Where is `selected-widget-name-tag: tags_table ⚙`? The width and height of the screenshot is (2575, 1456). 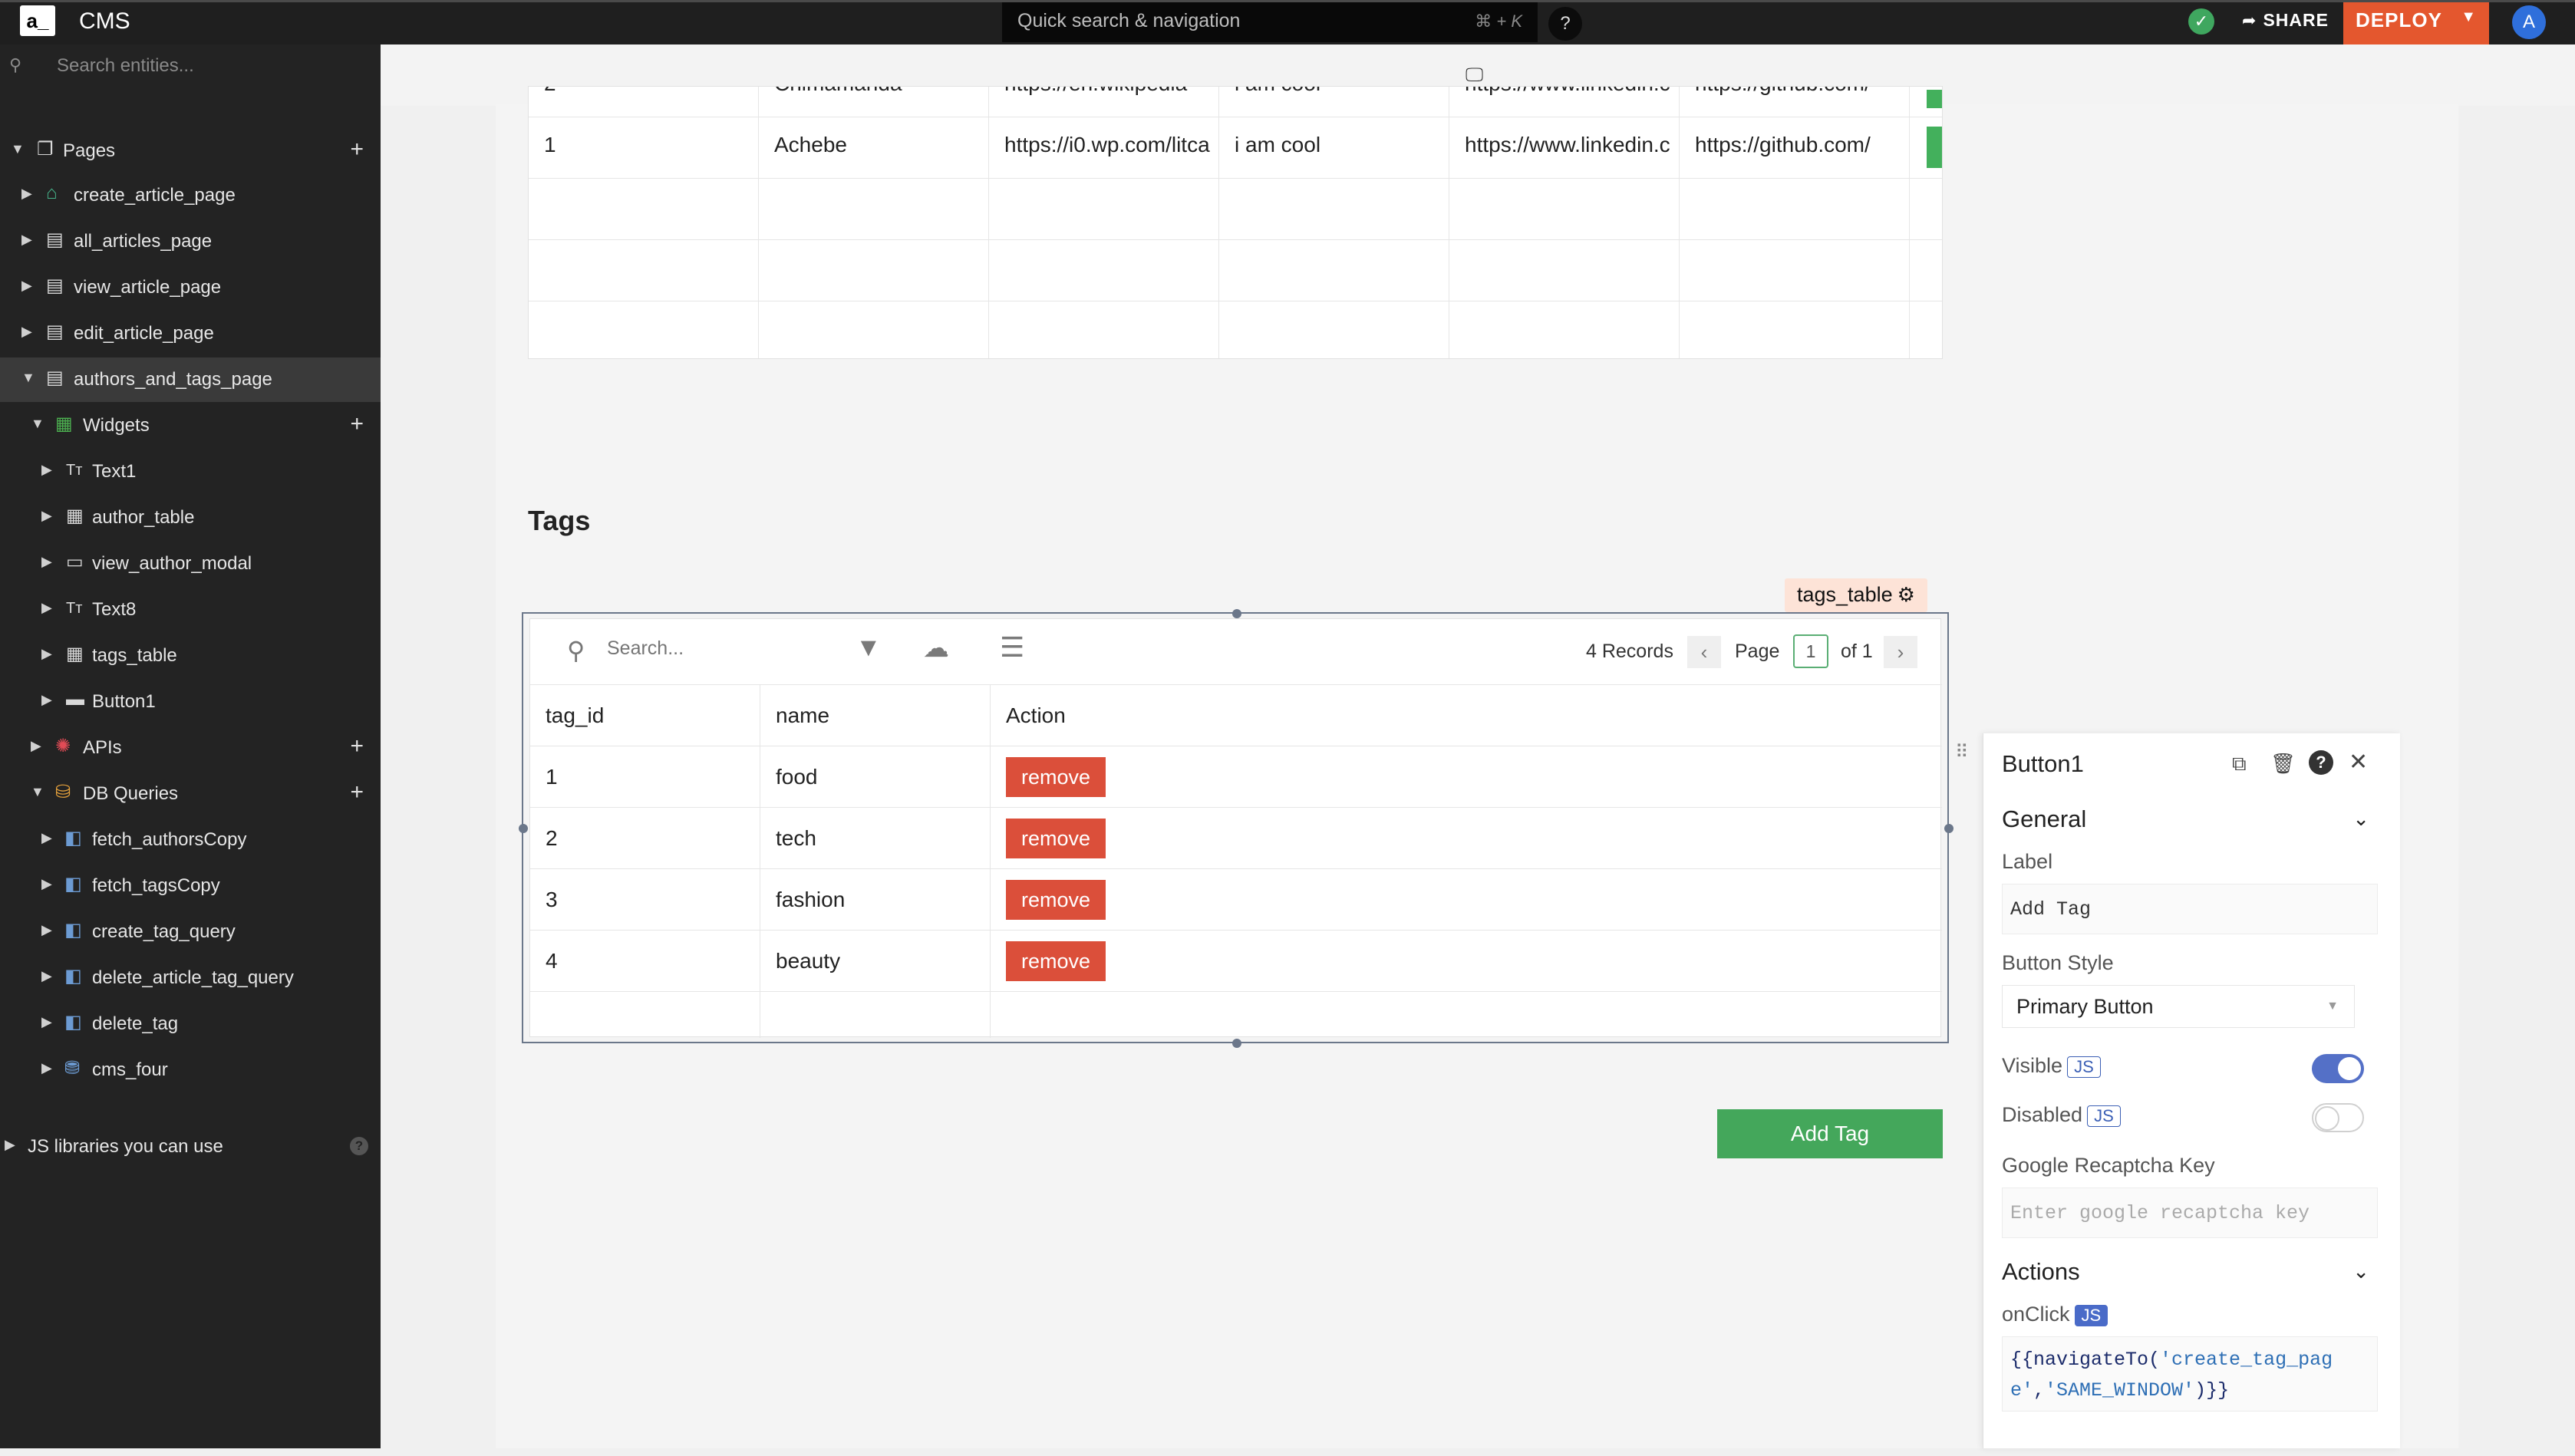
selected-widget-name-tag: tags_table ⚙ is located at coordinates (1856, 595).